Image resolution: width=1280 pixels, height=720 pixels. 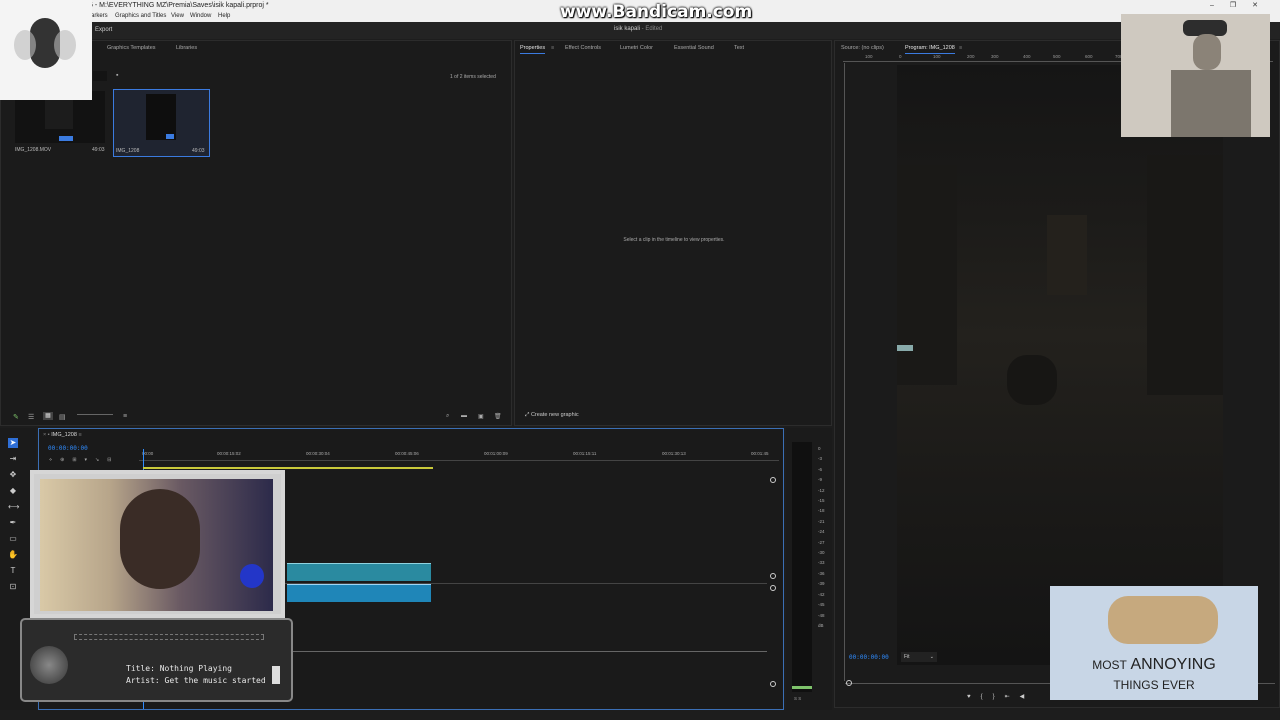 What do you see at coordinates (318, 453) in the screenshot?
I see `ruler-label: 00:00:30:04` at bounding box center [318, 453].